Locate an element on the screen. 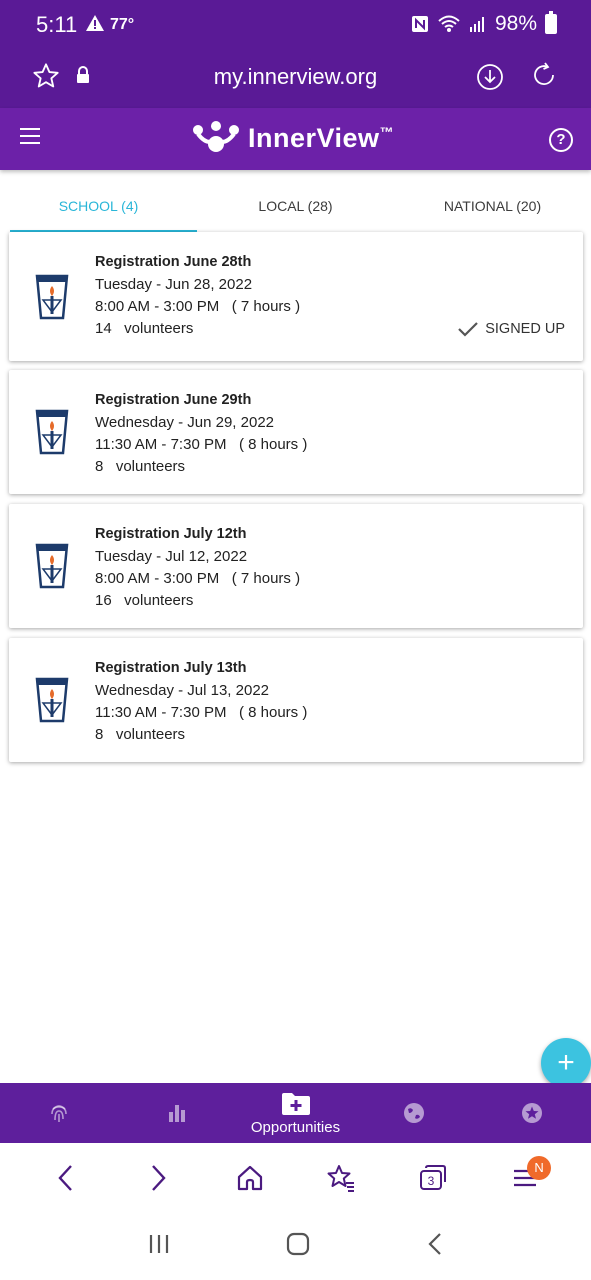 The width and height of the screenshot is (591, 1280). system-navigation is located at coordinates (295, 1246).